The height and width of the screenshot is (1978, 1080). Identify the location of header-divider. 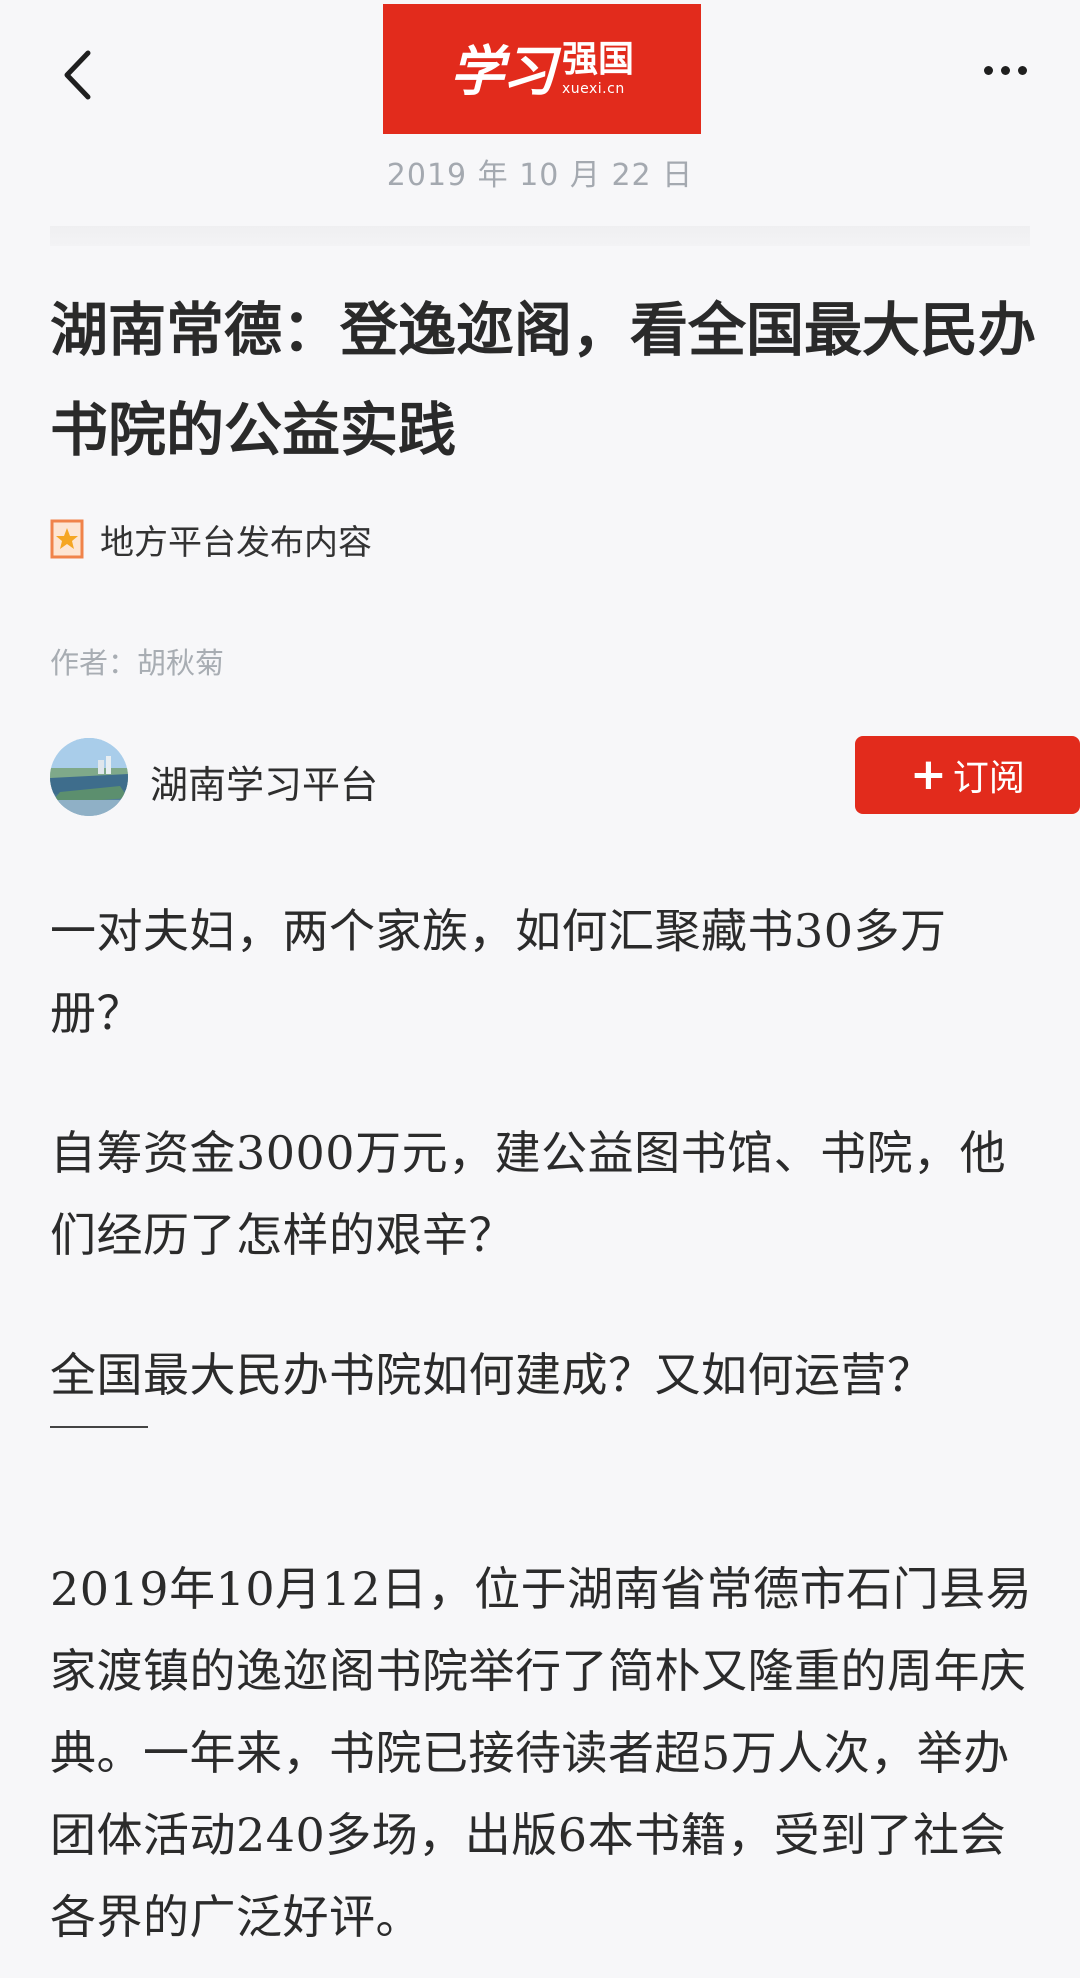
(540, 236).